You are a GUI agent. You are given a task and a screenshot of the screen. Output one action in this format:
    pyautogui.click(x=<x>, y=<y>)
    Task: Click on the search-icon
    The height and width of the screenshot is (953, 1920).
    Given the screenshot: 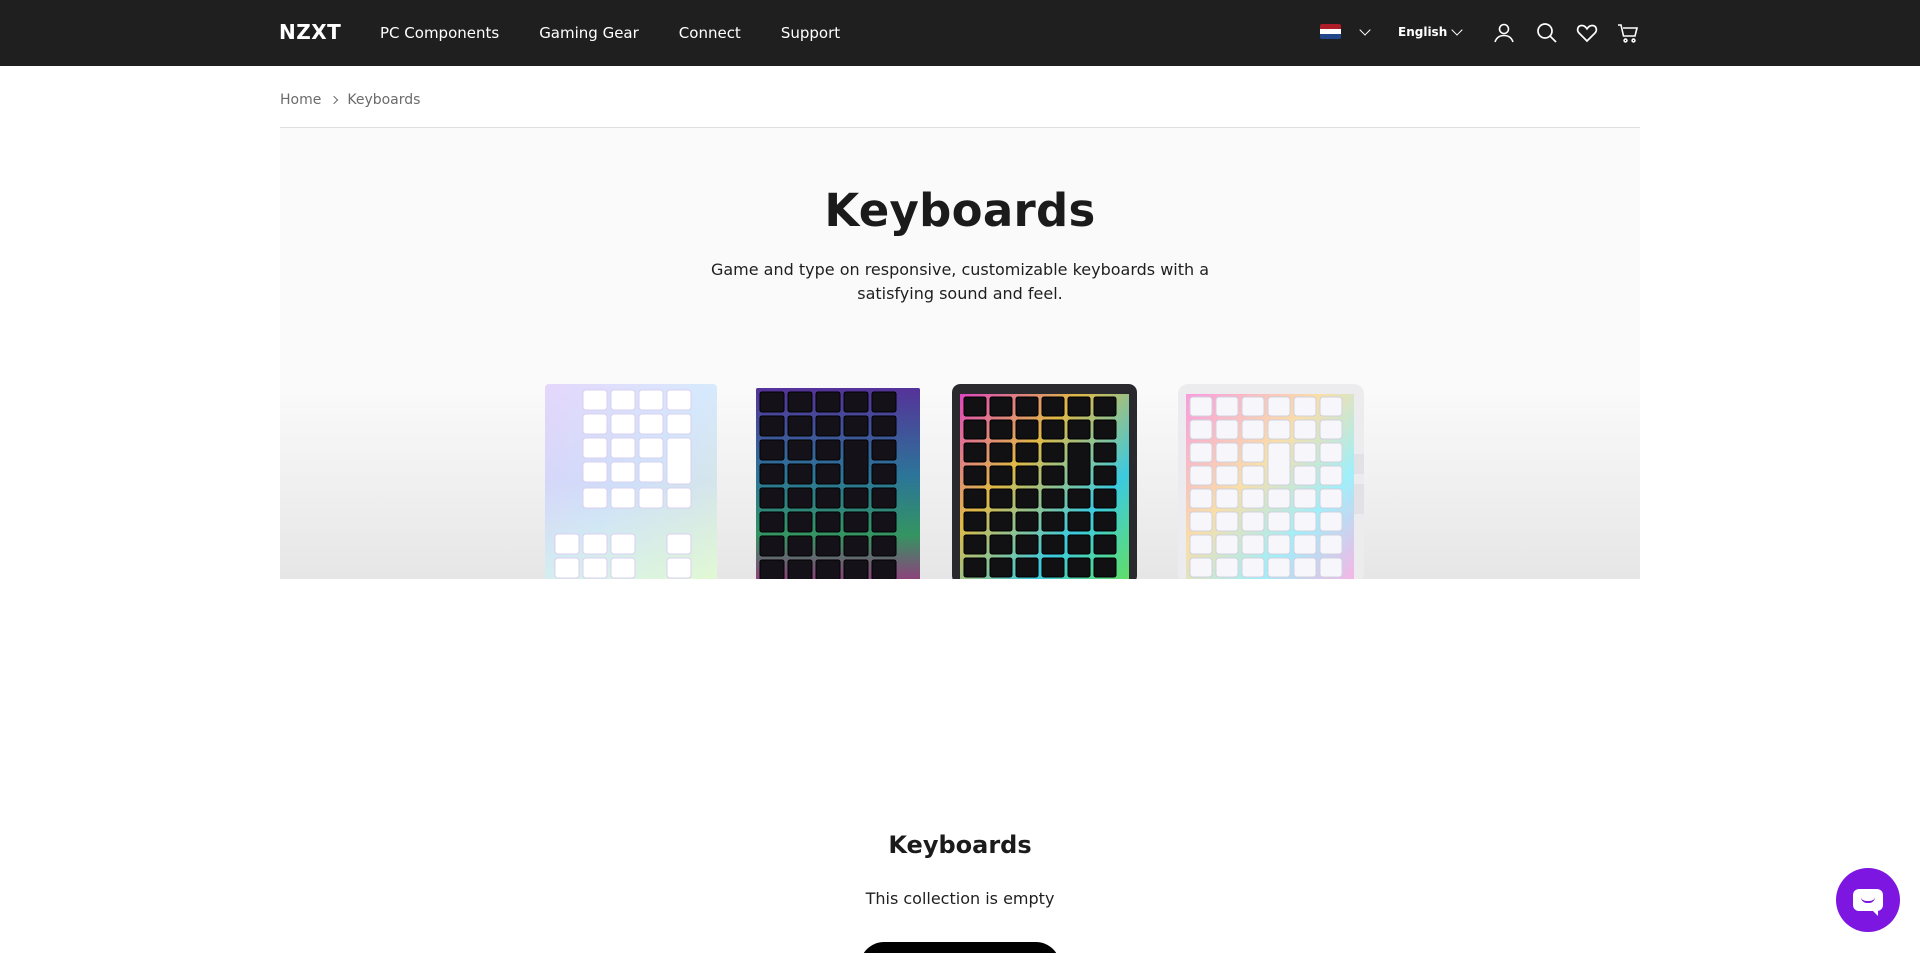 What is the action you would take?
    pyautogui.click(x=1547, y=33)
    